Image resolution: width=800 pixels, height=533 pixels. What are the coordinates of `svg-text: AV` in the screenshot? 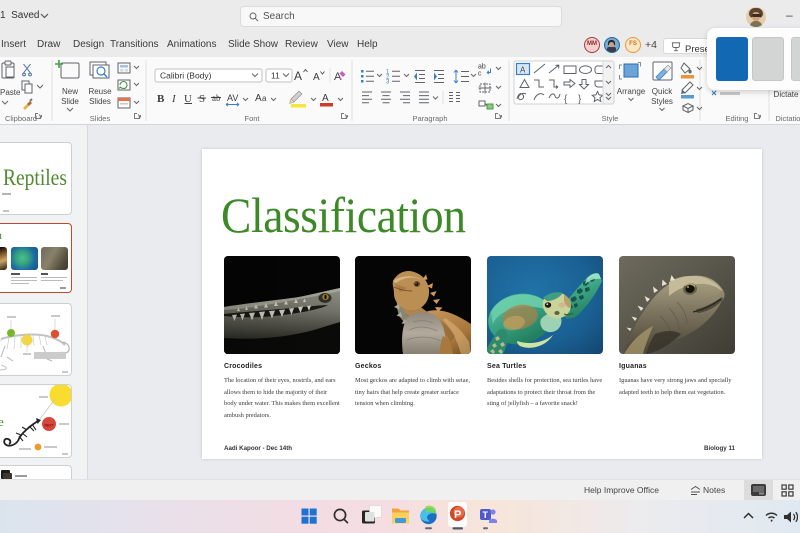 It's located at (232, 98).